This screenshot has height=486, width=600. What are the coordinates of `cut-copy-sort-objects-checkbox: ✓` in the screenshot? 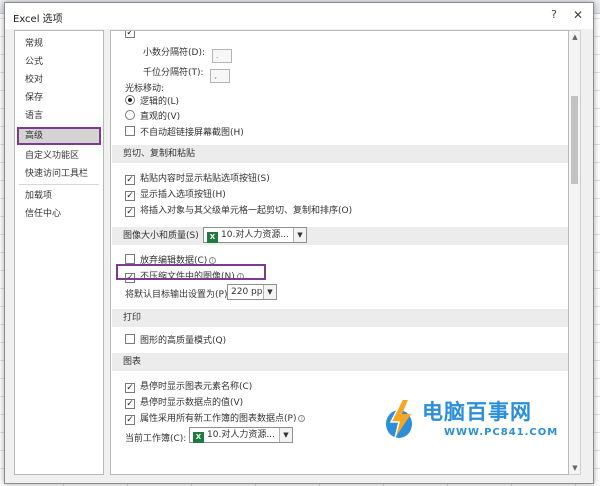 It's located at (130, 212).